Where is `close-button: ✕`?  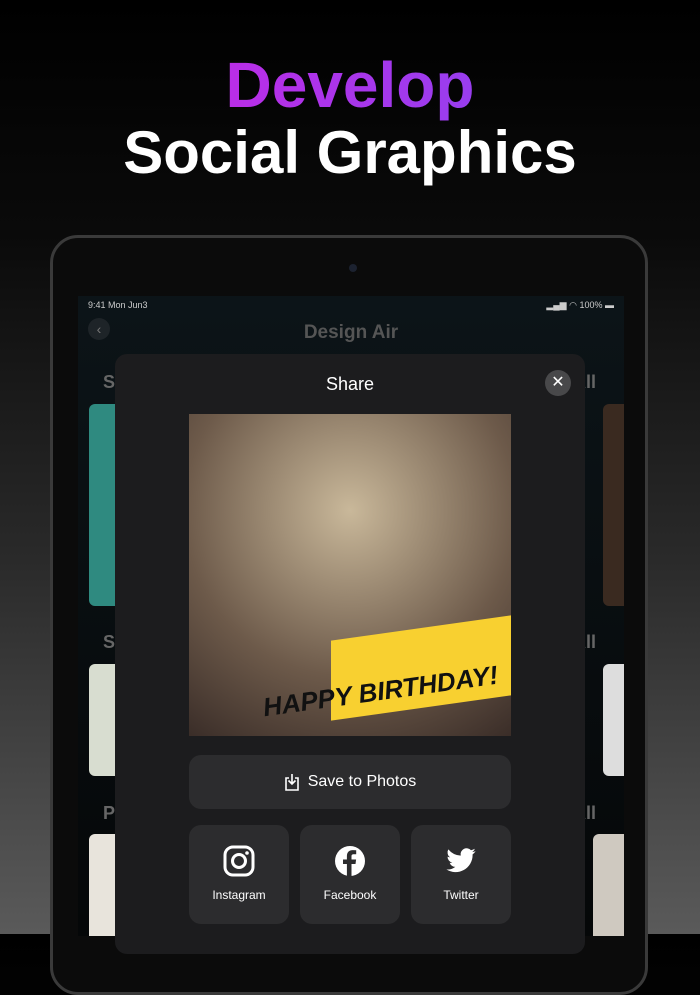 close-button: ✕ is located at coordinates (558, 383).